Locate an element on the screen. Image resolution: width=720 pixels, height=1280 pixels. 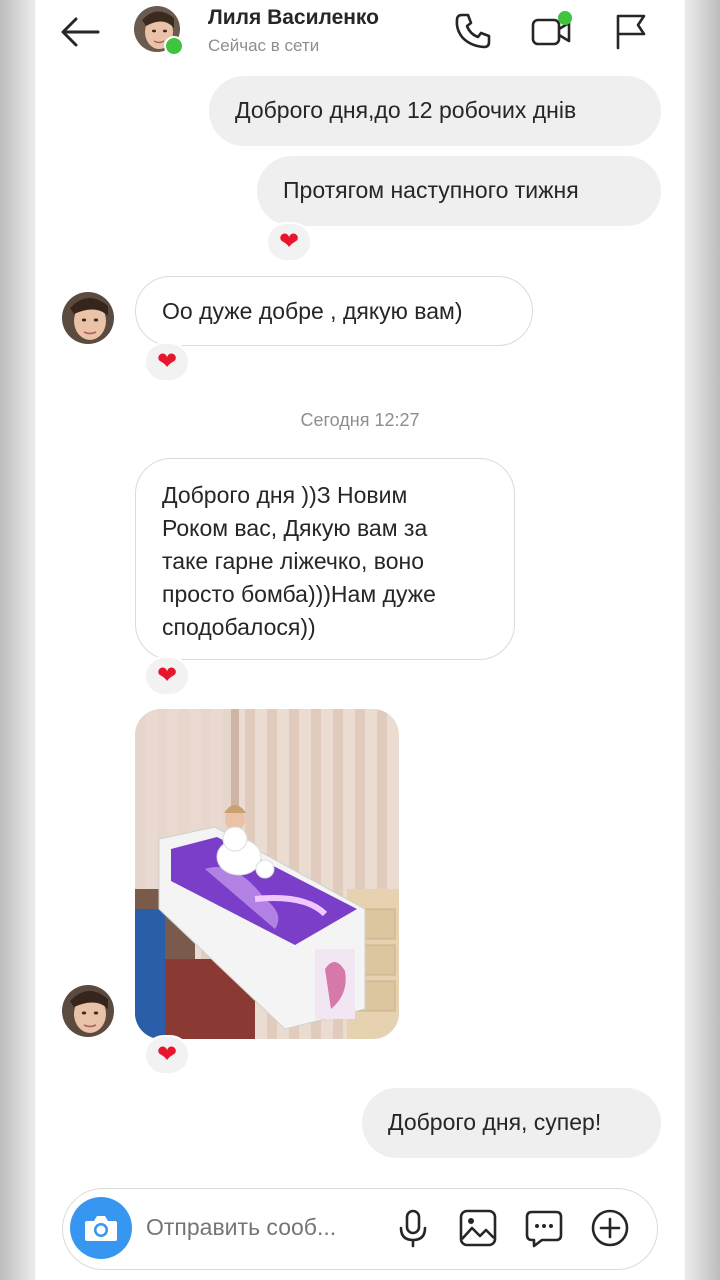
camera-button is located at coordinates (101, 1228).